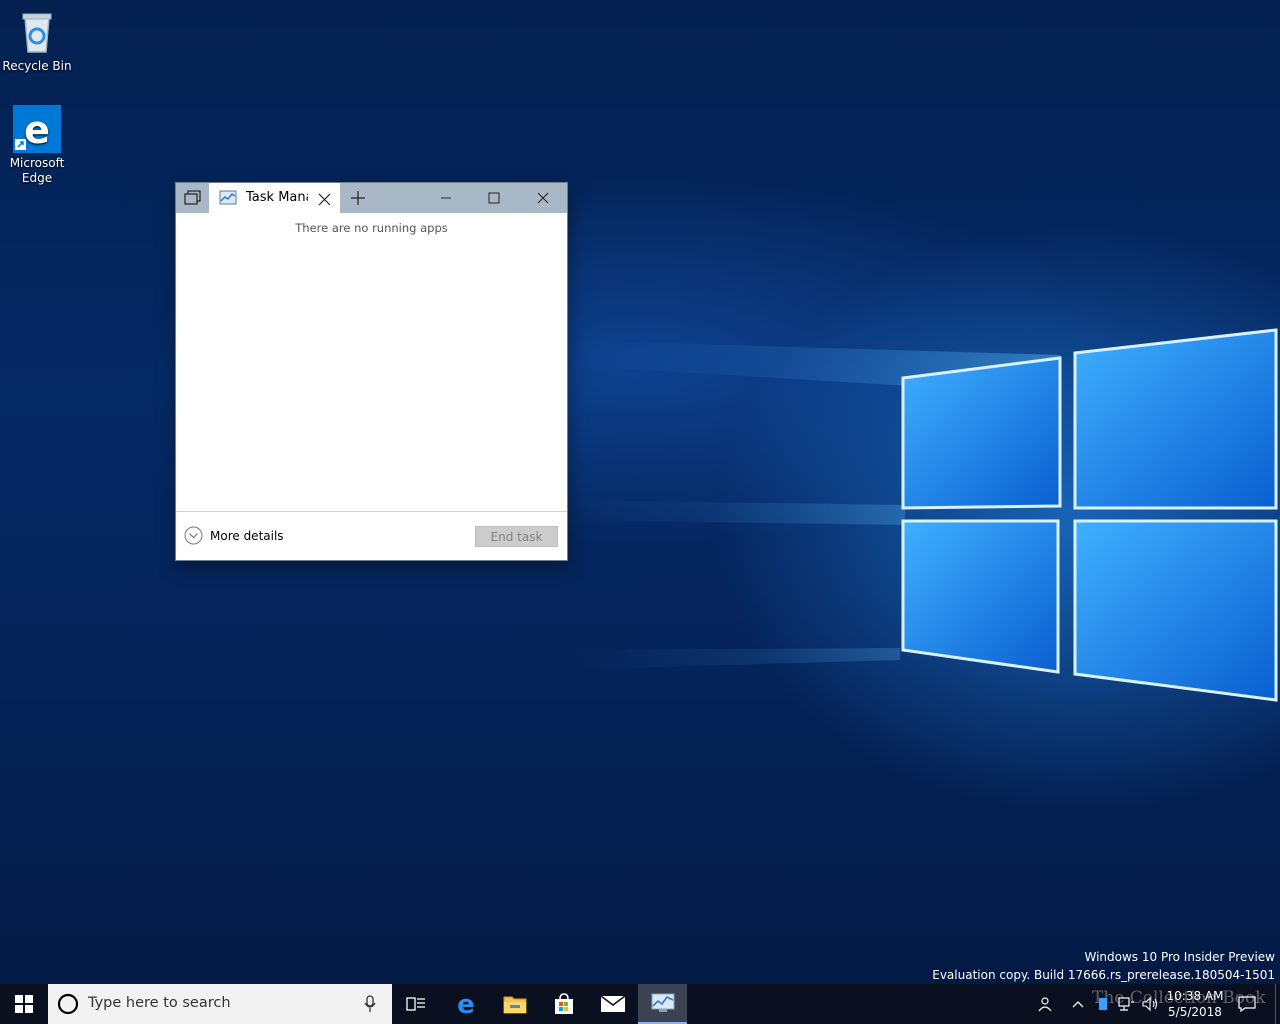 Image resolution: width=1280 pixels, height=1024 pixels. I want to click on tab-switcher-icon, so click(192, 197).